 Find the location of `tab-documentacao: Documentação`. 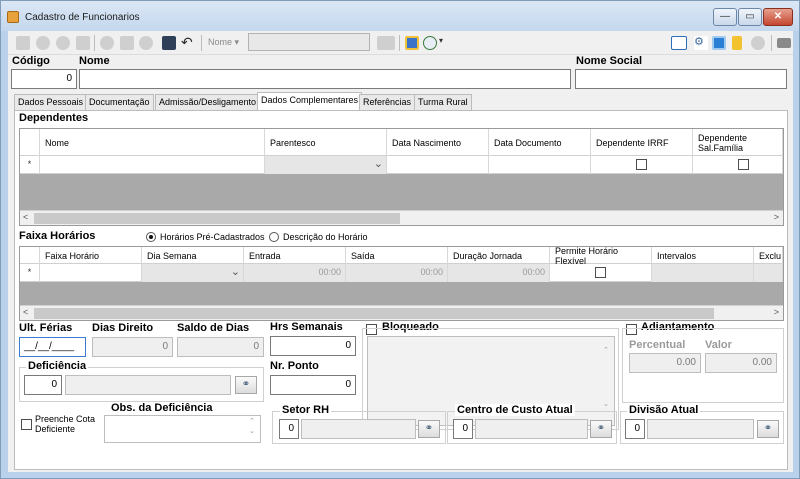

tab-documentacao: Documentação is located at coordinates (119, 102).